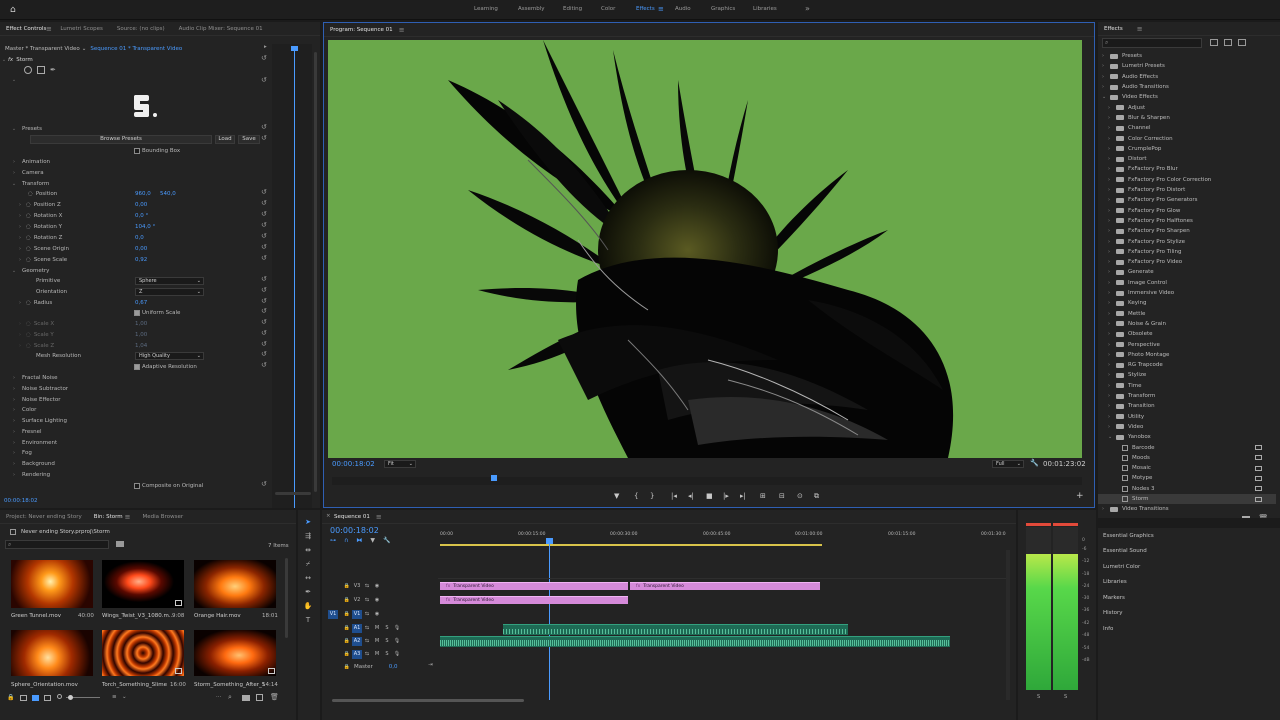 This screenshot has width=1280, height=720. Describe the element at coordinates (141, 303) in the screenshot. I see `radius-value: 0,67` at that location.